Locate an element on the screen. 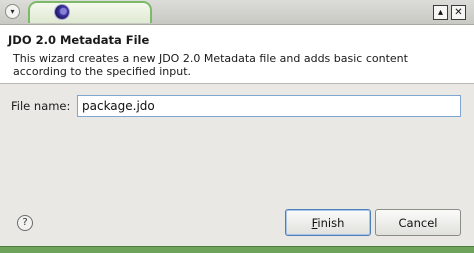  finish-label: inish is located at coordinates (331, 222).